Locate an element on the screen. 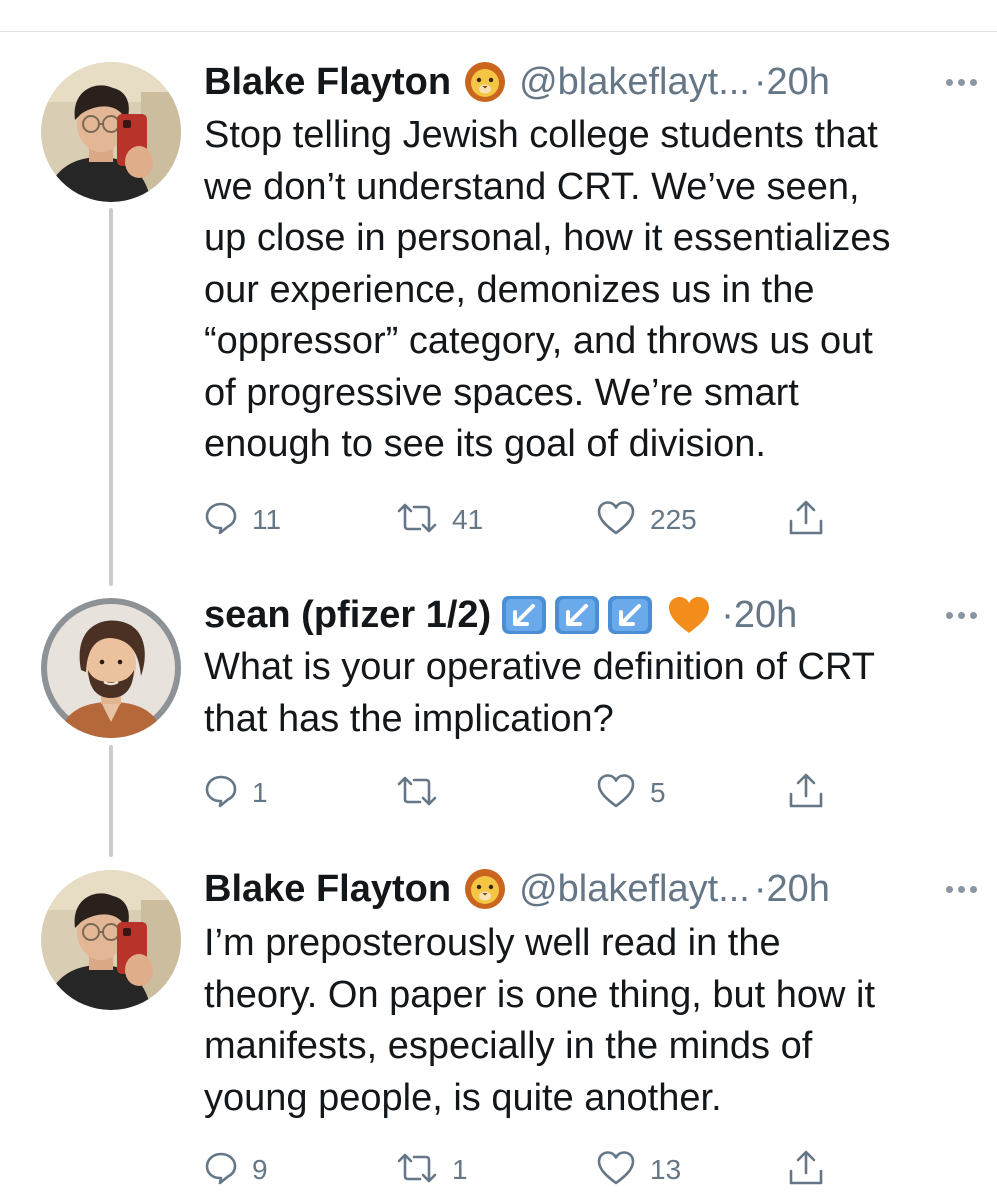 Image resolution: width=997 pixels, height=1200 pixels. like-count: 13 is located at coordinates (666, 1169).